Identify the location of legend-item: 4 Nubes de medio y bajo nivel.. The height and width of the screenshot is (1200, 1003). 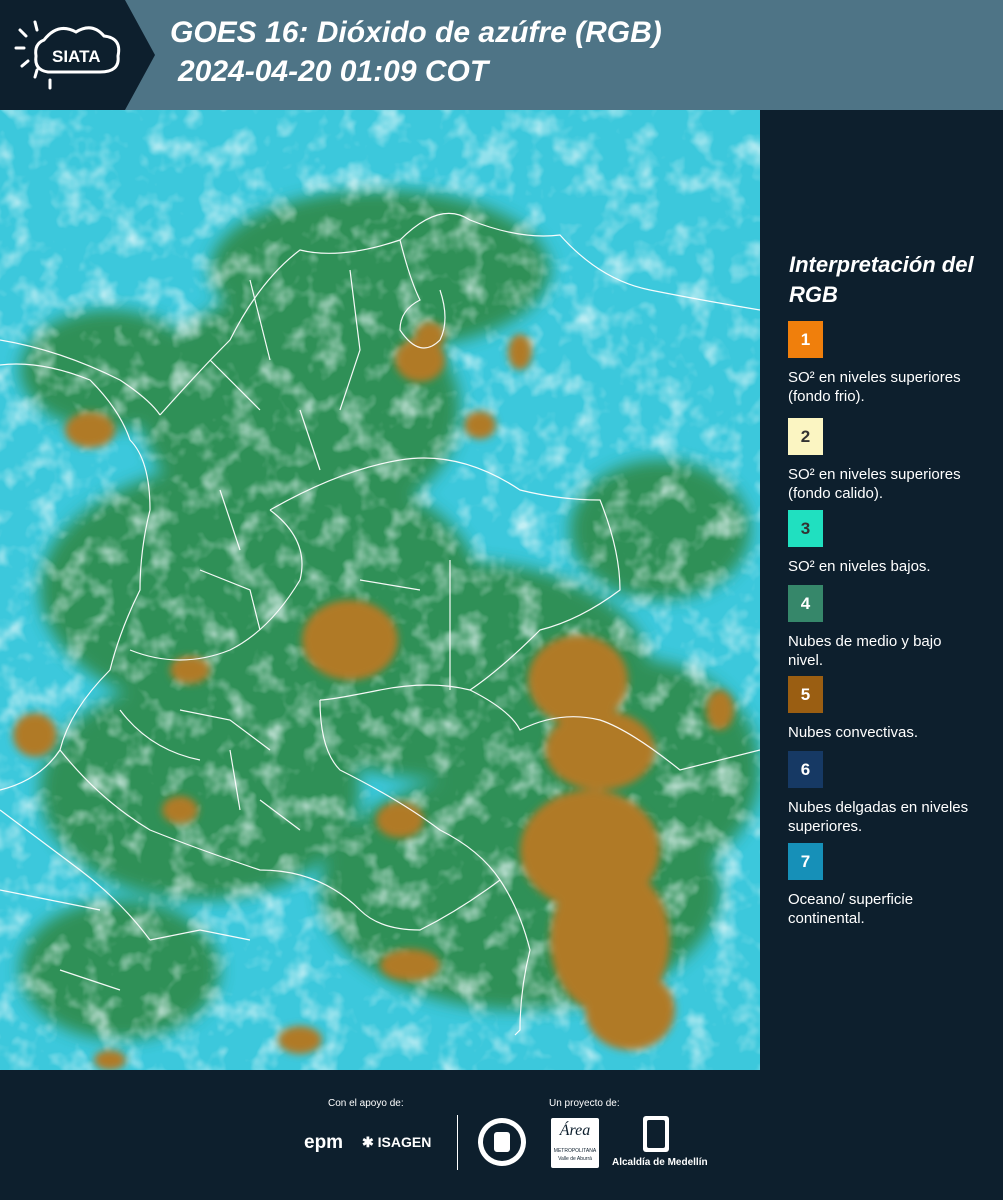
(893, 627).